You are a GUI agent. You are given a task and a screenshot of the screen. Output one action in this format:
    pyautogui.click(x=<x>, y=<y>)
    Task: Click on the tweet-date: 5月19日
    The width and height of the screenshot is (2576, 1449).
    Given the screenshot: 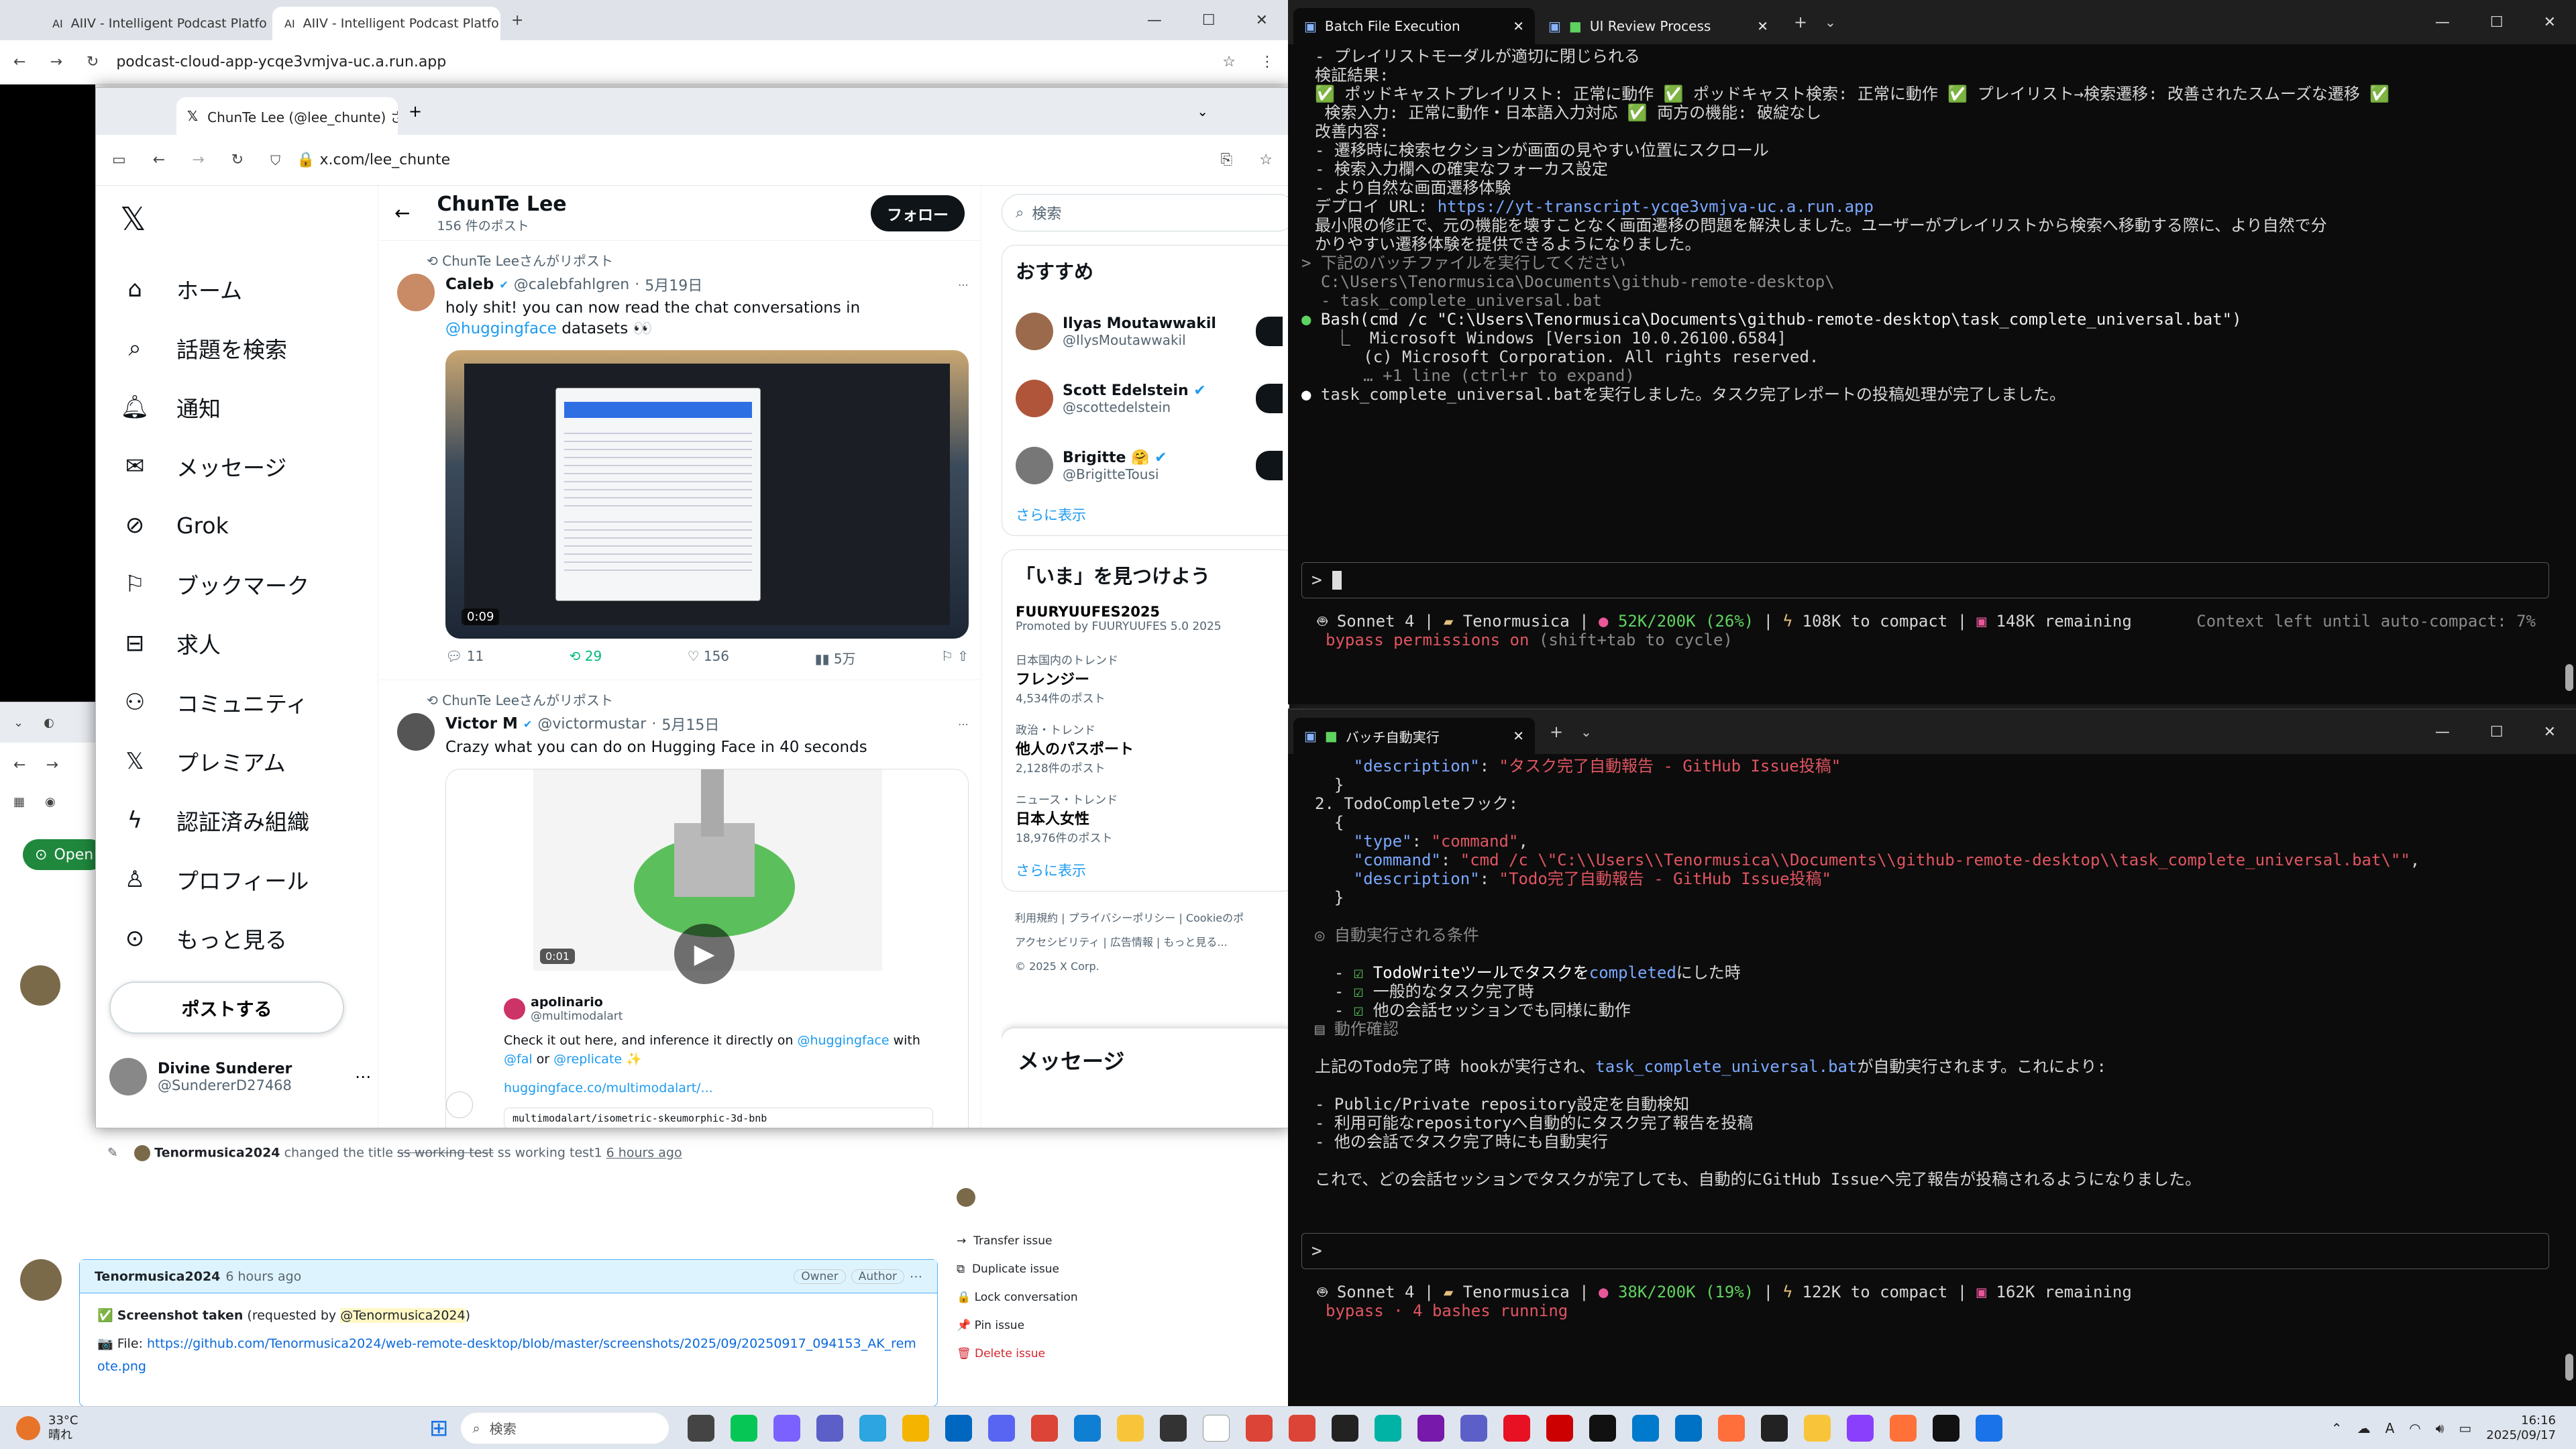 What is the action you would take?
    pyautogui.click(x=673, y=284)
    